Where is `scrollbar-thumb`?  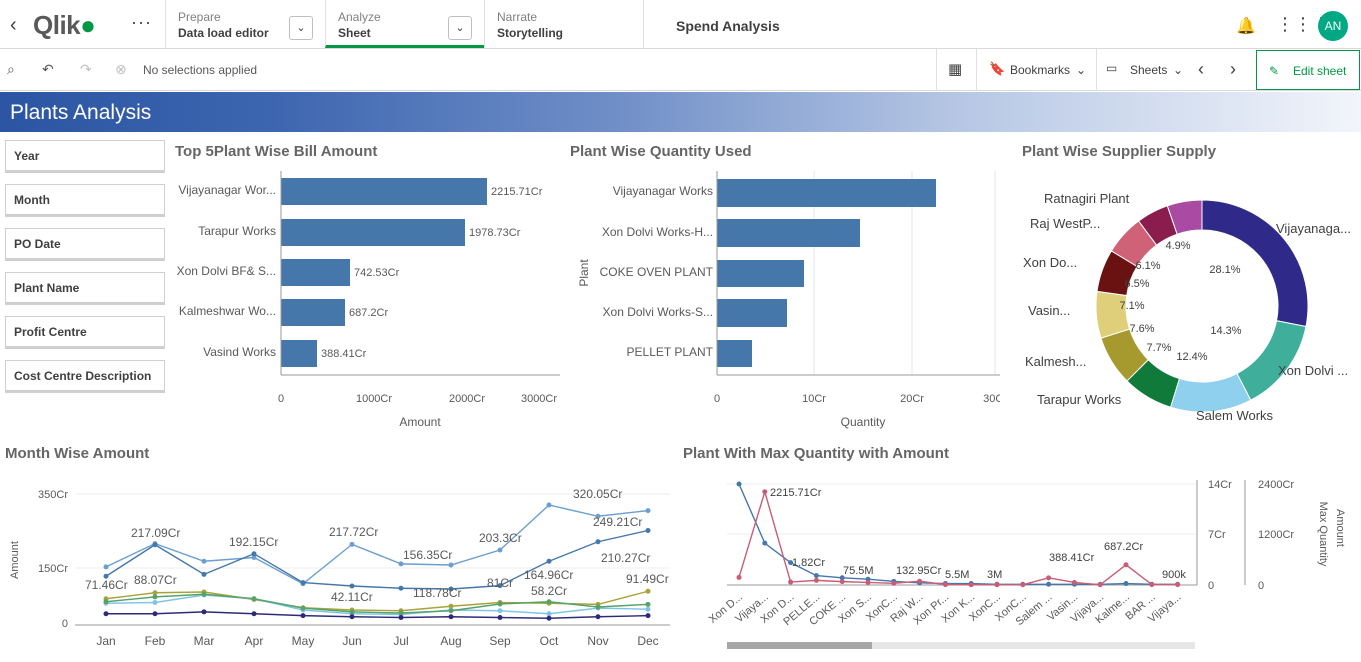 scrollbar-thumb is located at coordinates (799, 645).